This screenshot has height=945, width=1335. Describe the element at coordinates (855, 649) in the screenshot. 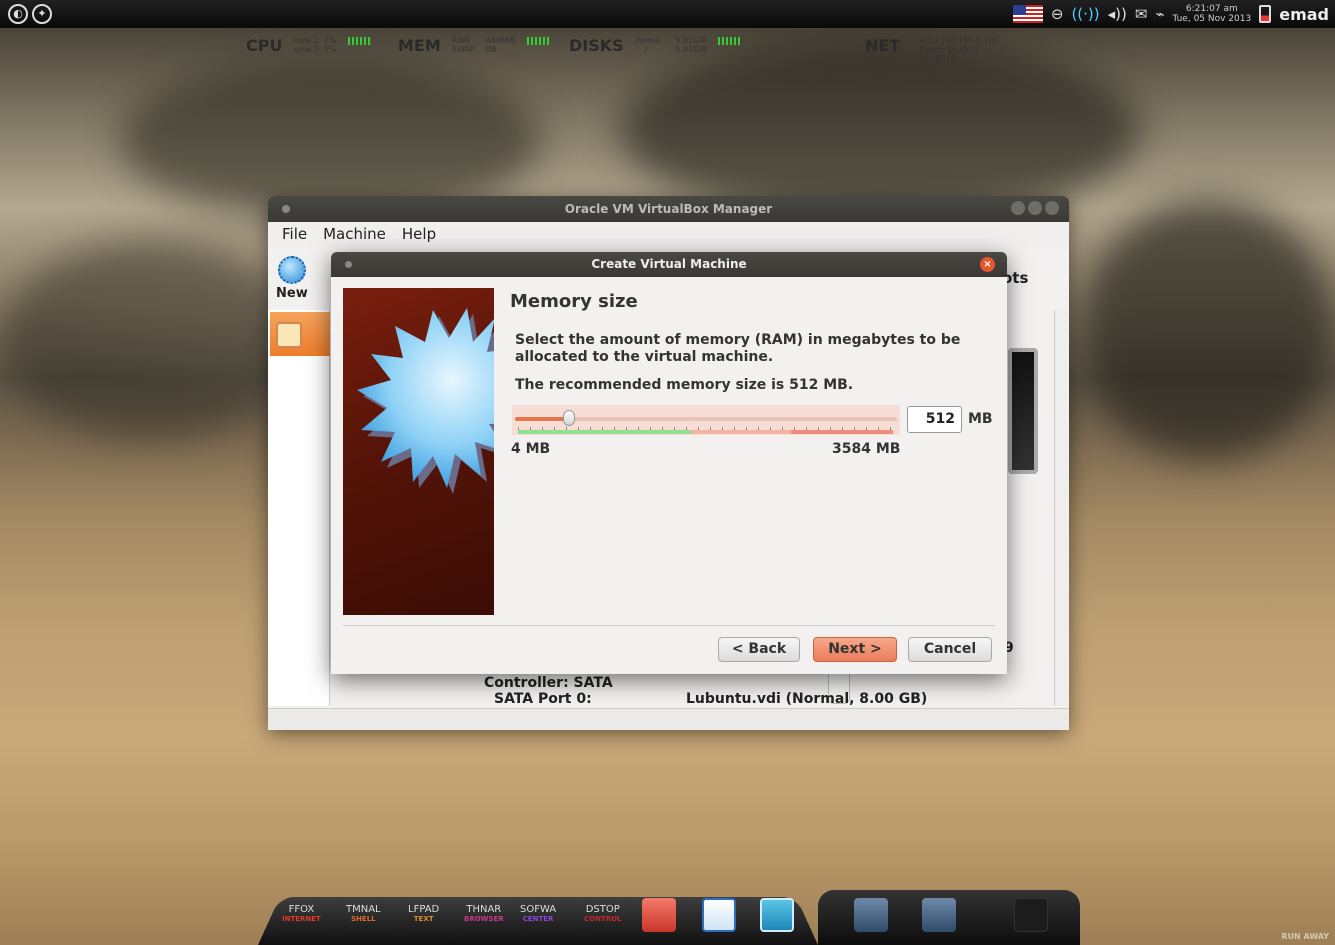

I see `next-button: Next >` at that location.